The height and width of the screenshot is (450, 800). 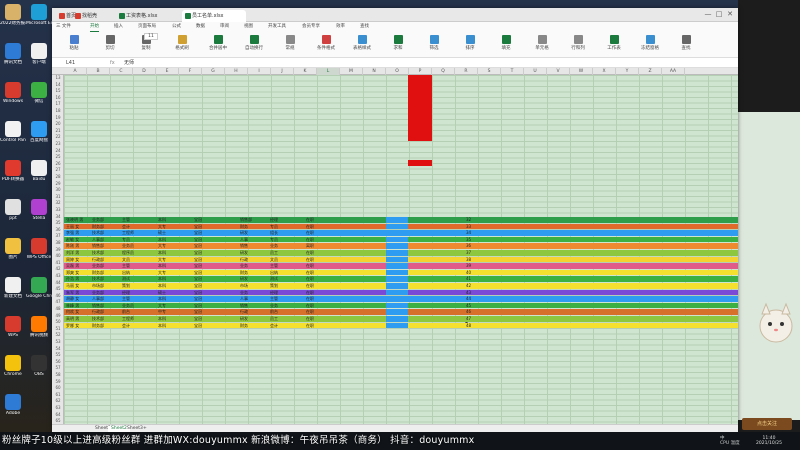 What do you see at coordinates (39, 54) in the screenshot?
I see `desktop-icon: 客户端` at bounding box center [39, 54].